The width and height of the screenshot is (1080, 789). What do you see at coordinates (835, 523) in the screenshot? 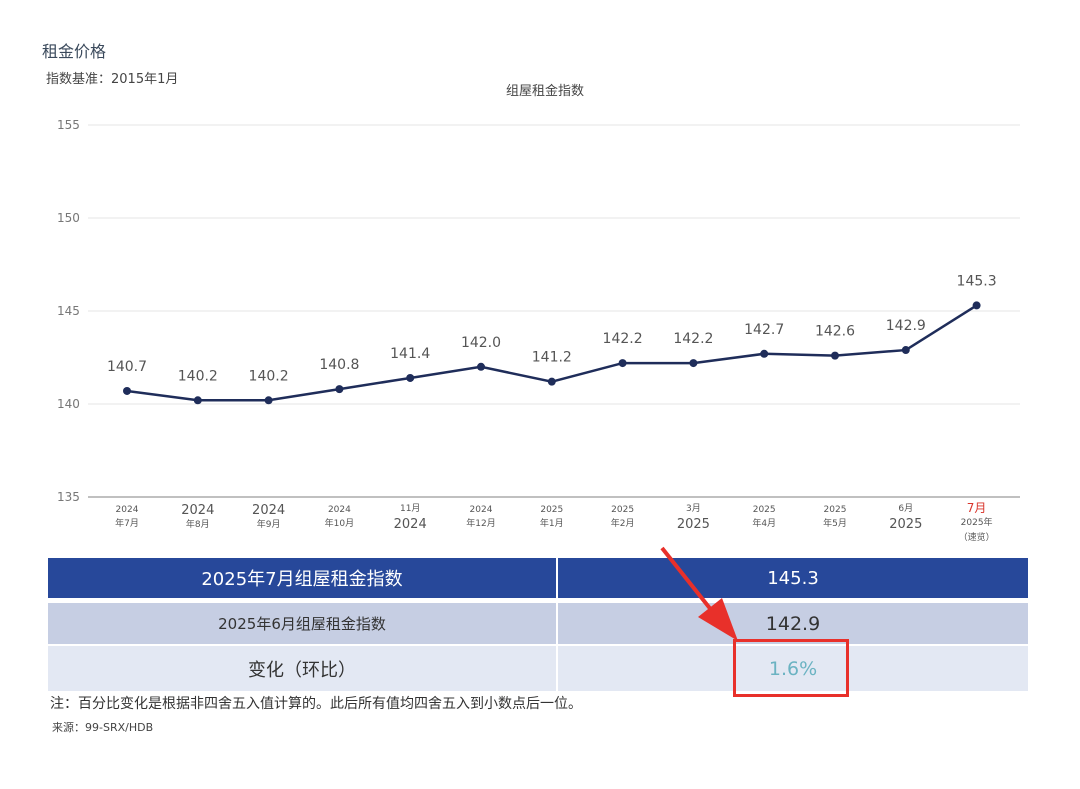
I see `x-tick-label: 年5月` at bounding box center [835, 523].